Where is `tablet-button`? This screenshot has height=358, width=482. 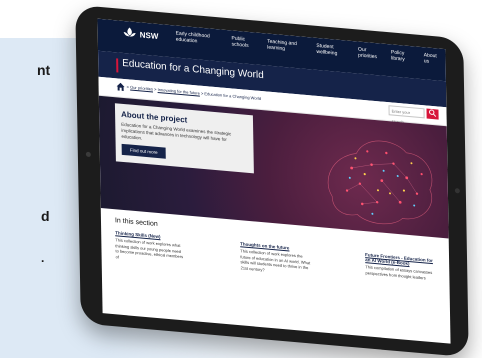
tablet-button is located at coordinates (457, 191).